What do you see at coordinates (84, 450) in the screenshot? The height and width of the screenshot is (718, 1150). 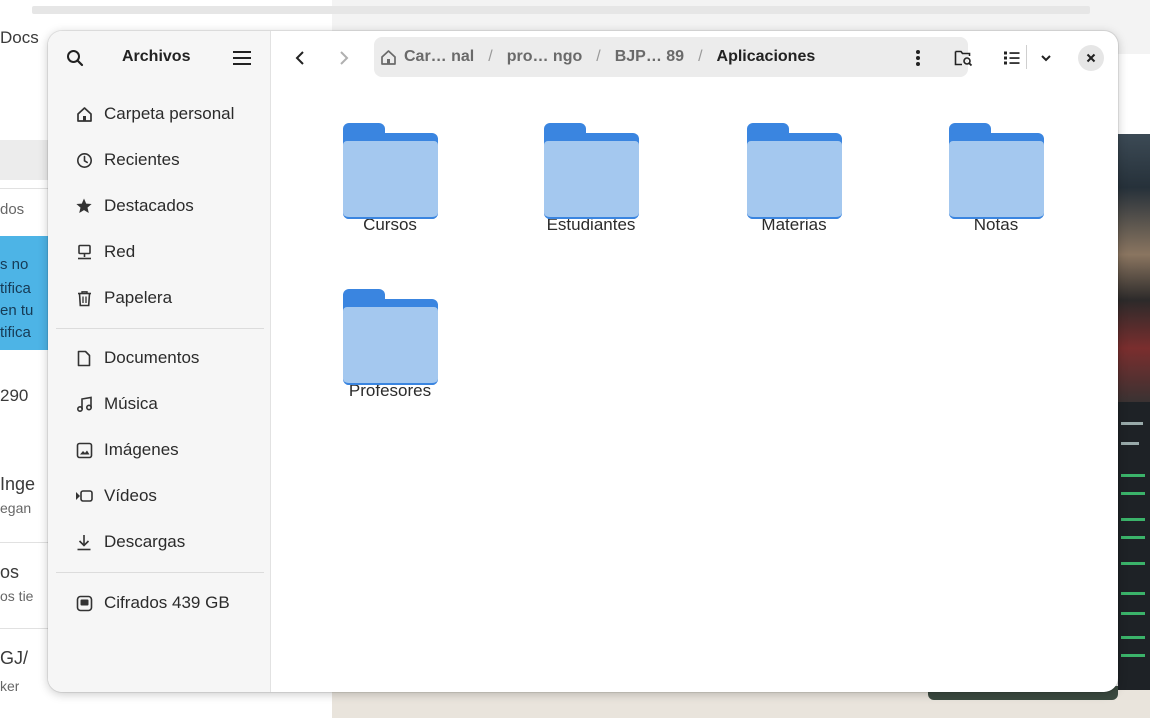 I see `image-icon` at bounding box center [84, 450].